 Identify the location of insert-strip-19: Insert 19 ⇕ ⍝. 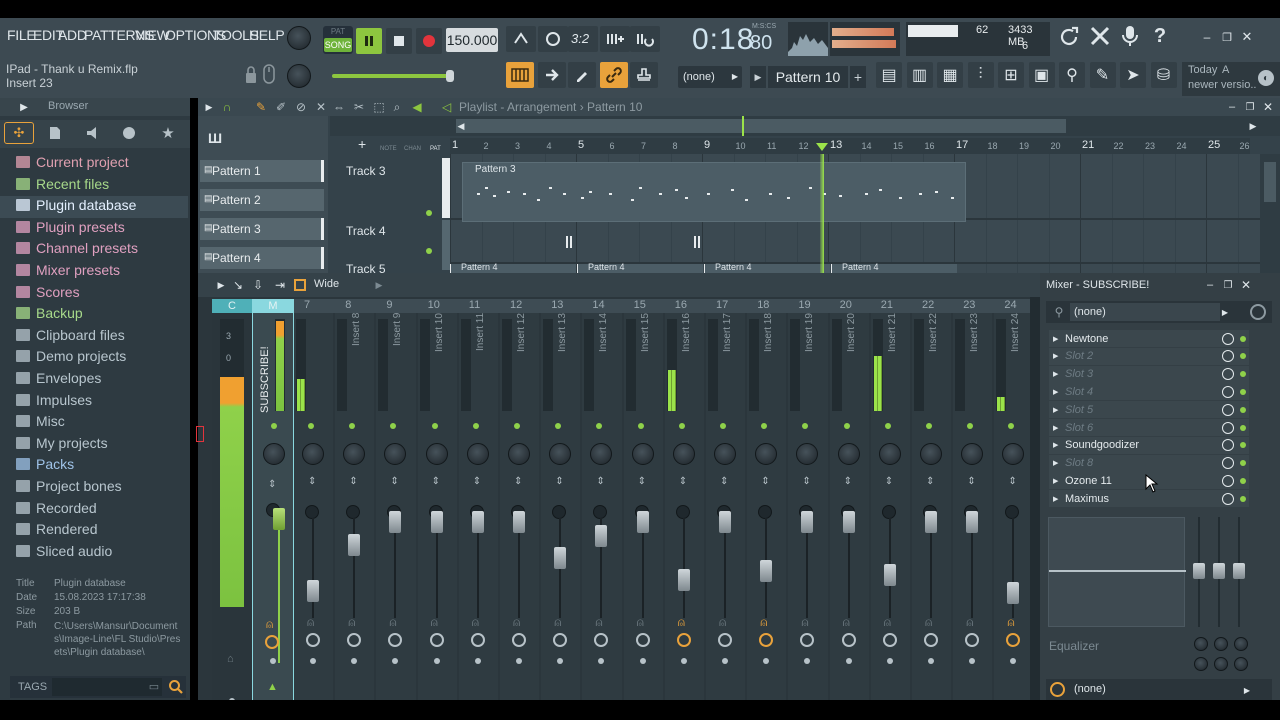
(808, 506).